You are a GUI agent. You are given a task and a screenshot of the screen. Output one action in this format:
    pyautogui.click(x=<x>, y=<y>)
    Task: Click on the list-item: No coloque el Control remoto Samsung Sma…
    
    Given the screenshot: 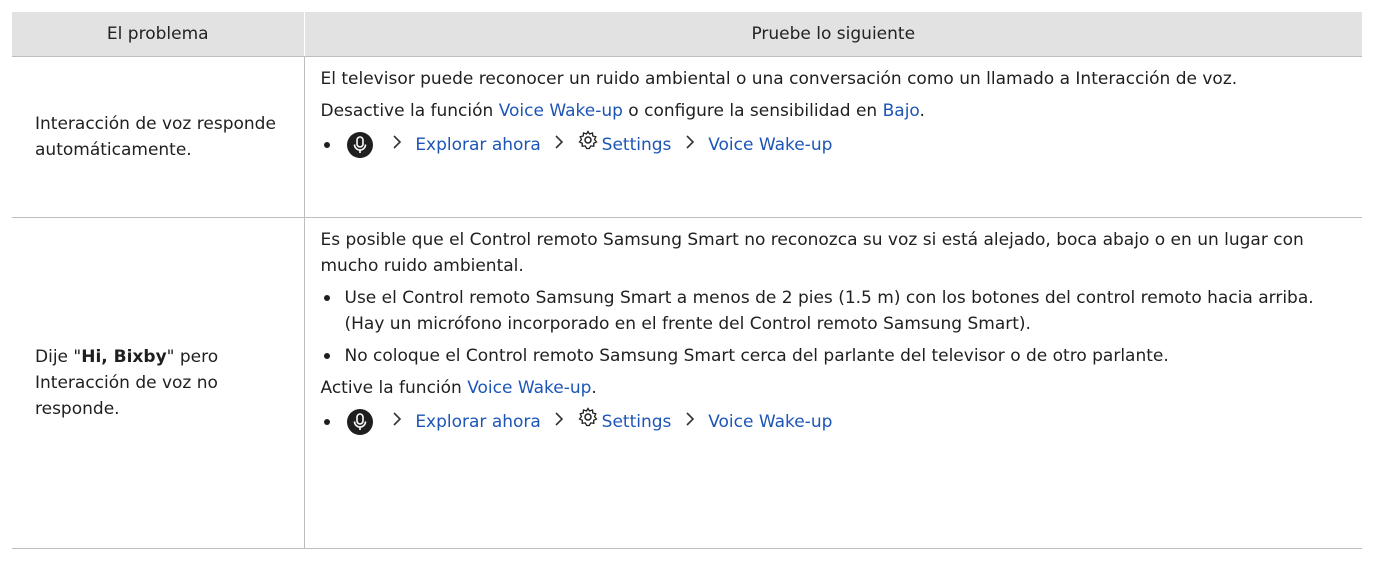 What is the action you would take?
    pyautogui.click(x=827, y=356)
    